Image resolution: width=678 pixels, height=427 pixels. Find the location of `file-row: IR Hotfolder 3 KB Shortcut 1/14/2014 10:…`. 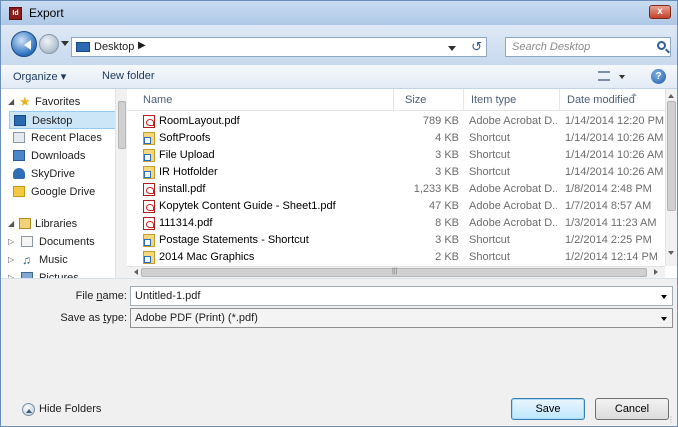

file-row: IR Hotfolder 3 KB Shortcut 1/14/2014 10:… is located at coordinates (396, 172).